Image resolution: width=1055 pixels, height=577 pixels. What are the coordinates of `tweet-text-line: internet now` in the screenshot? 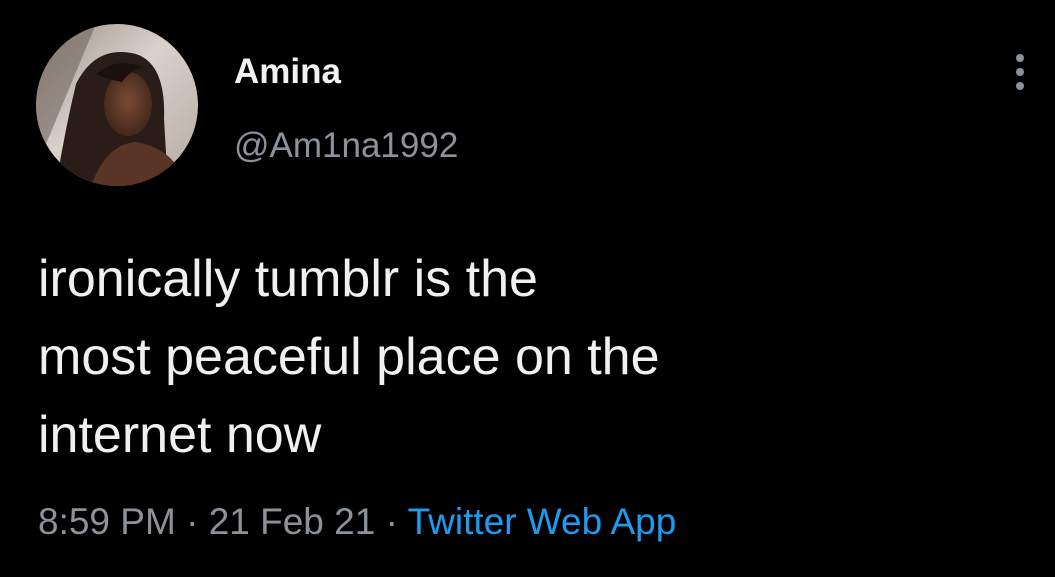 It's located at (180, 435).